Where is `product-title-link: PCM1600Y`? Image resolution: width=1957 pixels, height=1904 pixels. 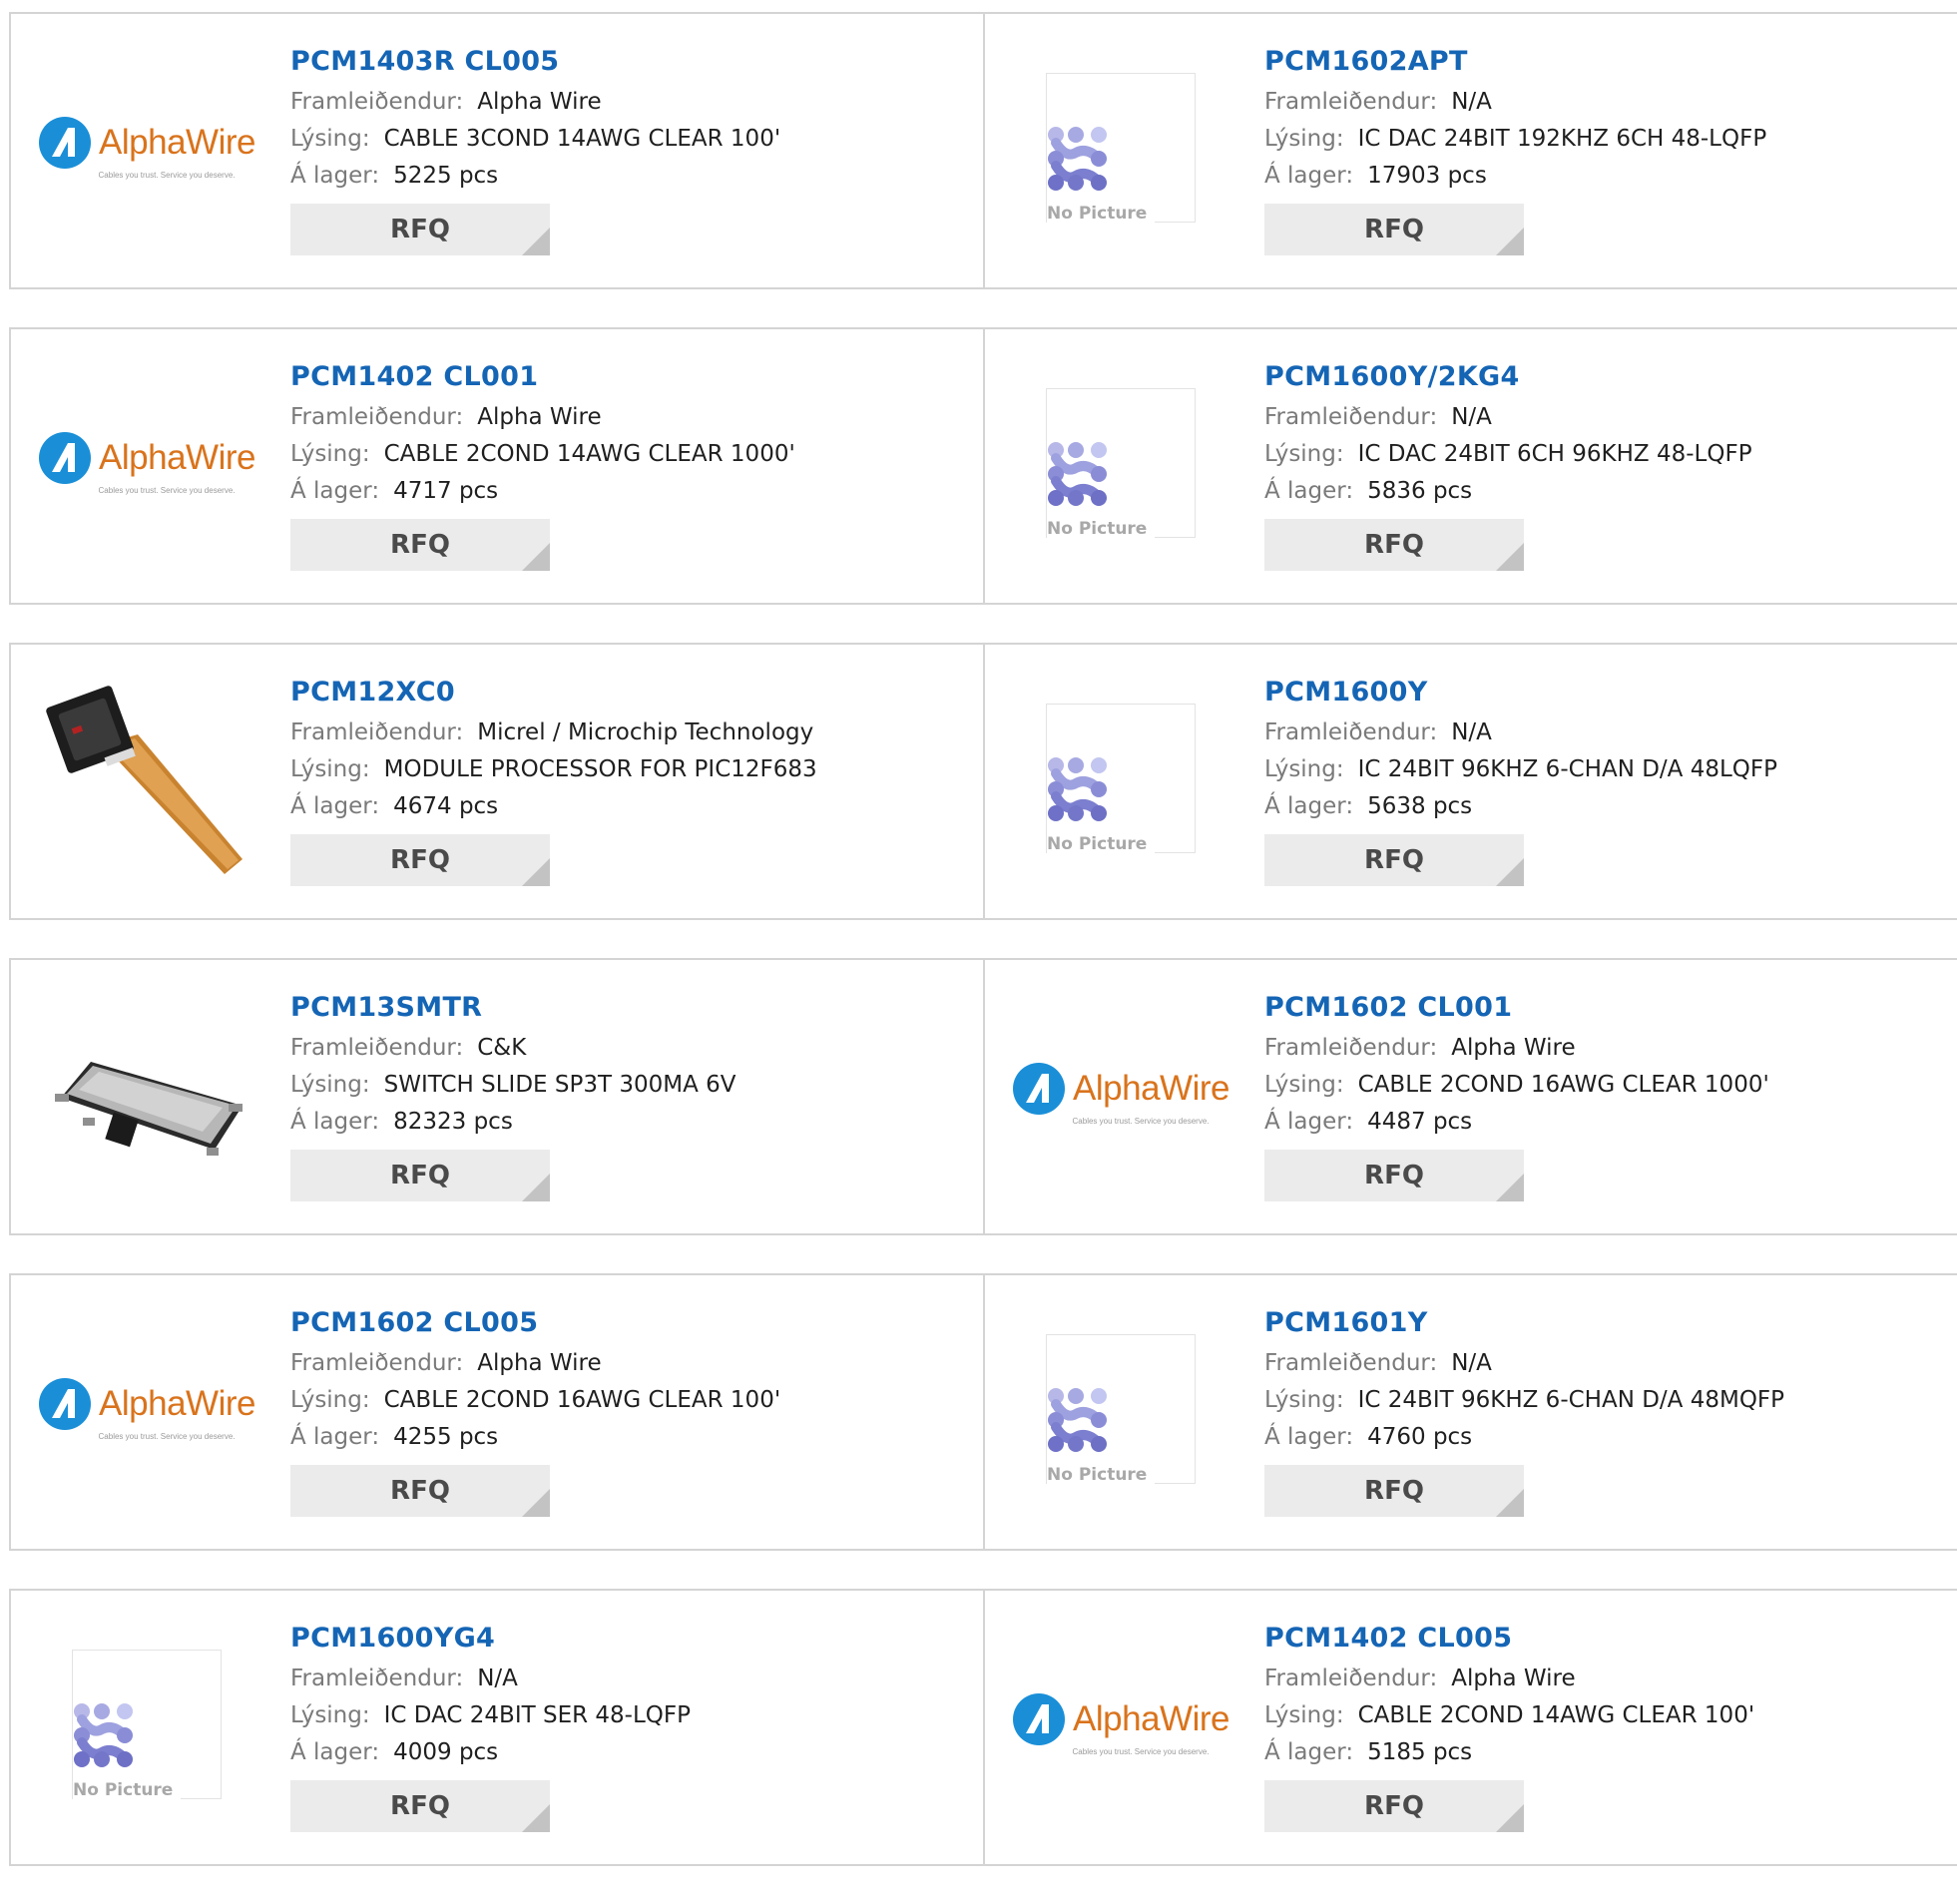 product-title-link: PCM1600Y is located at coordinates (1521, 694).